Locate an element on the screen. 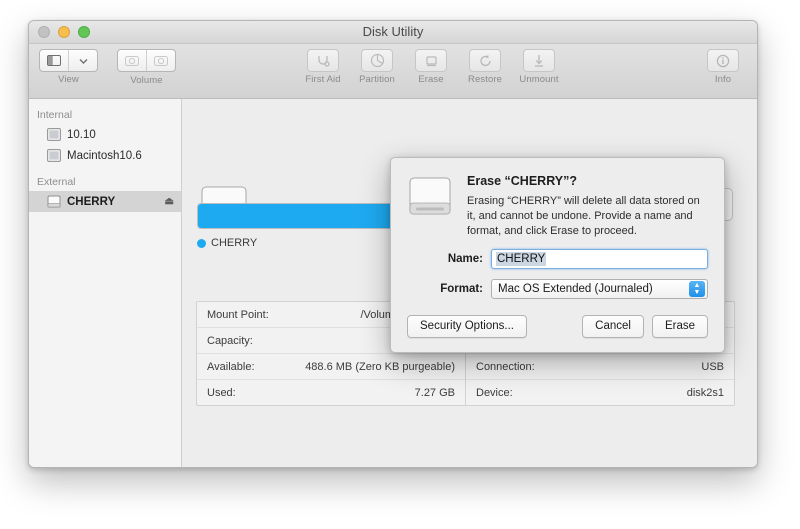  stethoscope-icon is located at coordinates (323, 60).